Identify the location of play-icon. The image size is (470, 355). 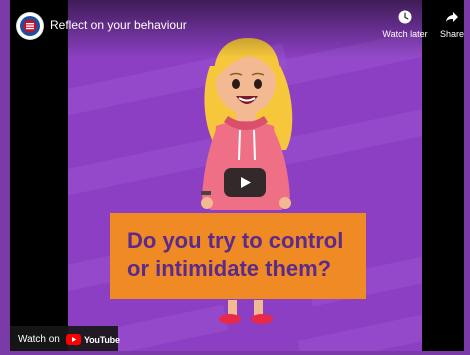
(246, 182).